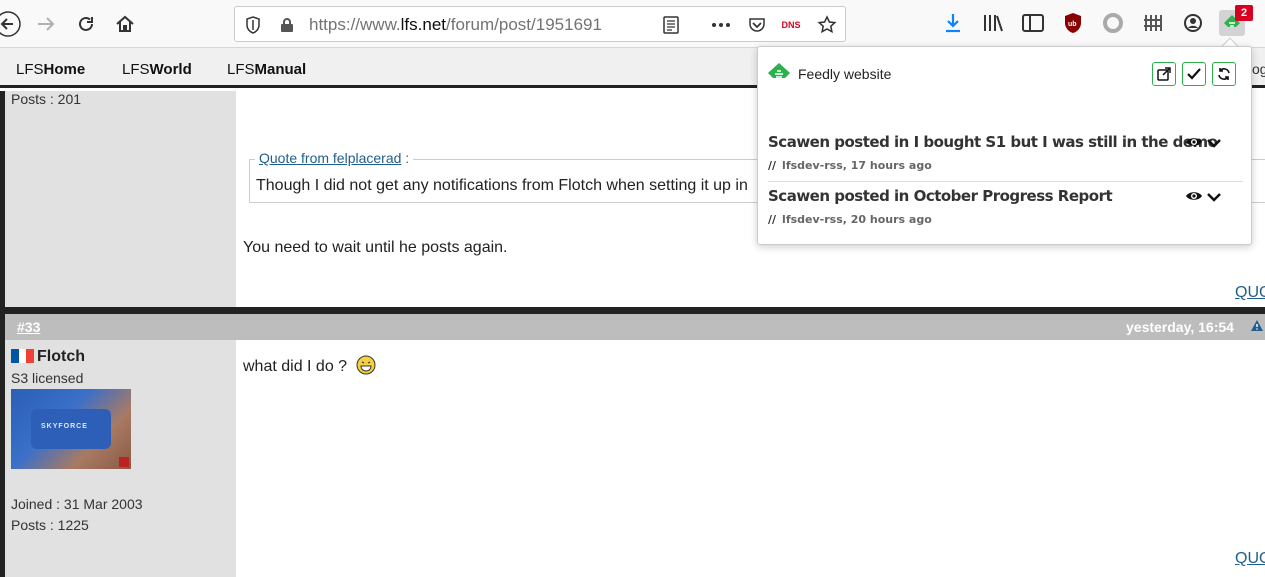 Image resolution: width=1265 pixels, height=577 pixels. I want to click on post-1-posts-count: Posts : 201, so click(46, 99).